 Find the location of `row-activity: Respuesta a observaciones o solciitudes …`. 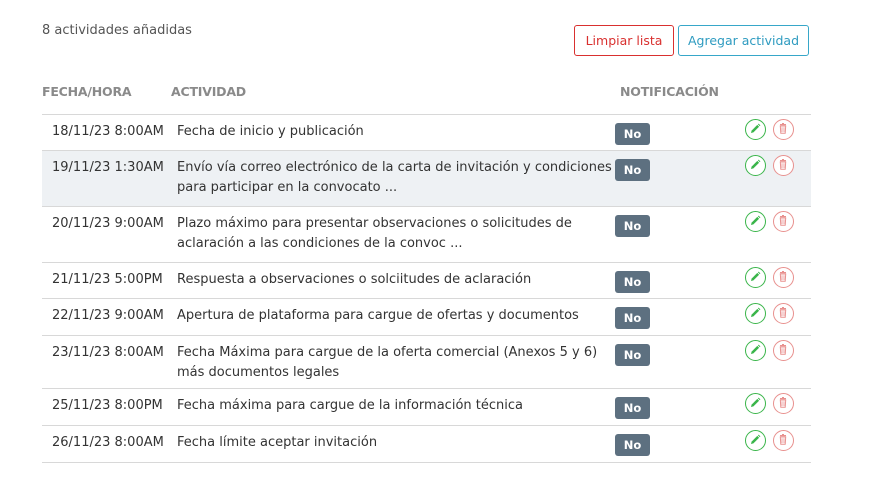

row-activity: Respuesta a observaciones o solciitudes … is located at coordinates (354, 279).